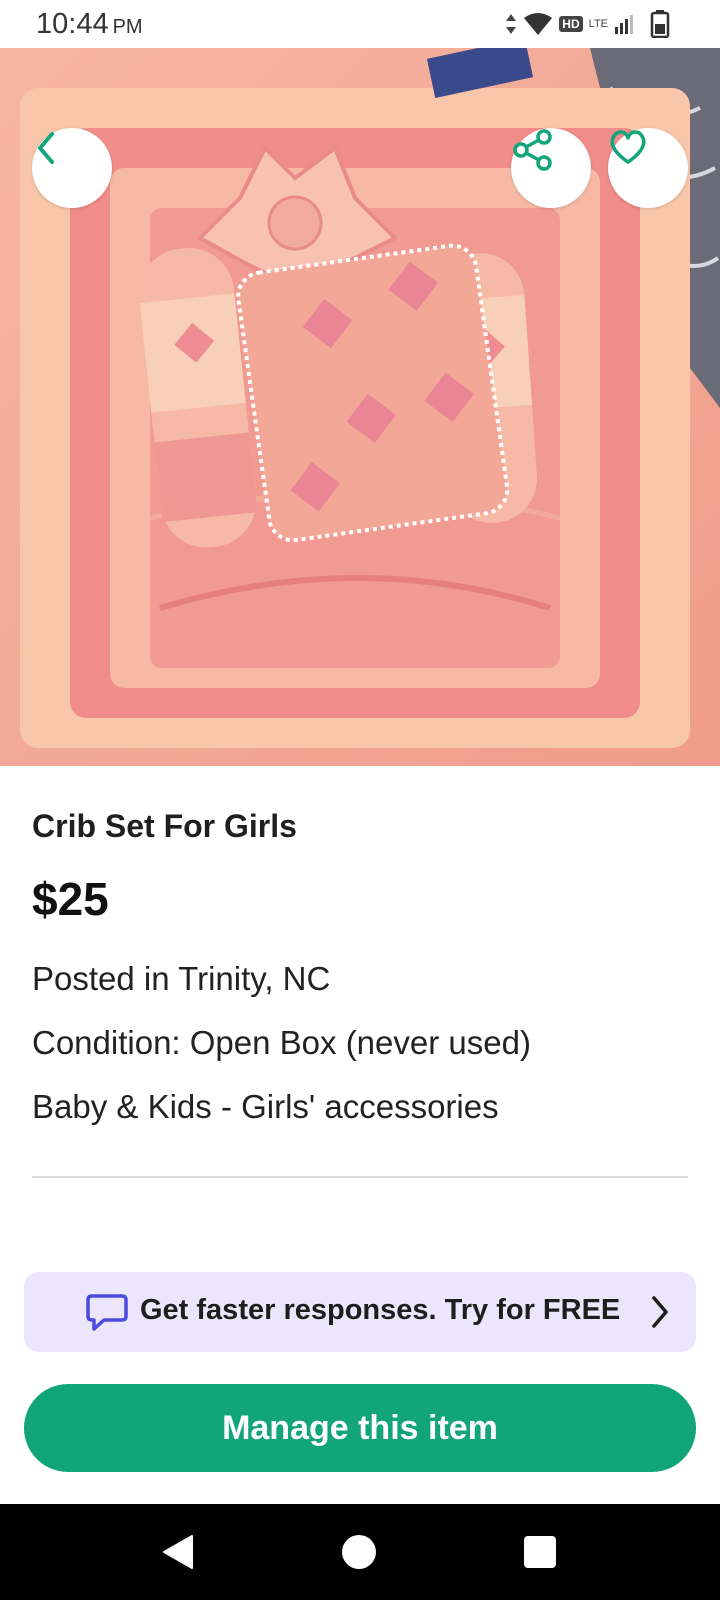  What do you see at coordinates (181, 978) in the screenshot?
I see `listing-location: Posted in Trinity, NC` at bounding box center [181, 978].